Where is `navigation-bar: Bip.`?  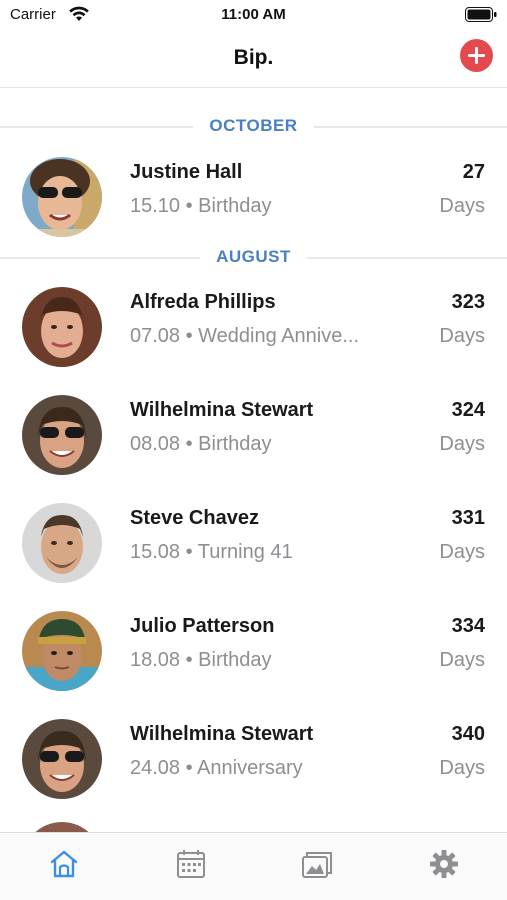 navigation-bar: Bip. is located at coordinates (253, 59).